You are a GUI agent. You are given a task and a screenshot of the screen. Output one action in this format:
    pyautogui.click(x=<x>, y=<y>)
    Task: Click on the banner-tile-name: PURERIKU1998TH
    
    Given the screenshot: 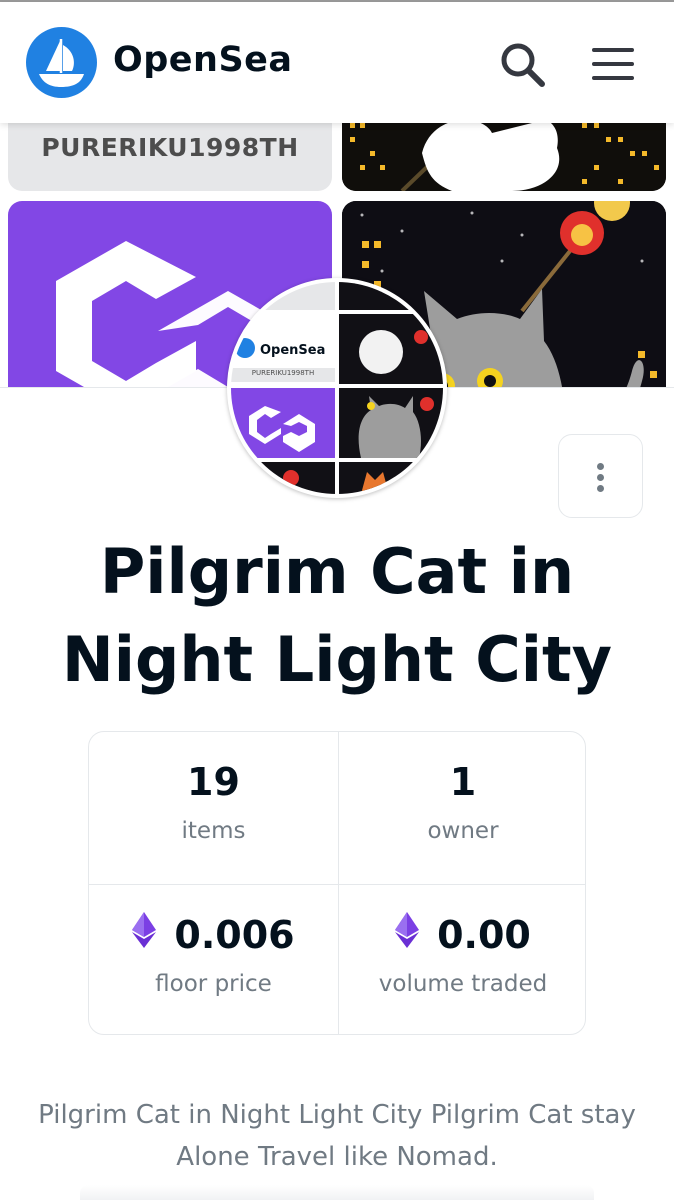 What is the action you would take?
    pyautogui.click(x=170, y=157)
    